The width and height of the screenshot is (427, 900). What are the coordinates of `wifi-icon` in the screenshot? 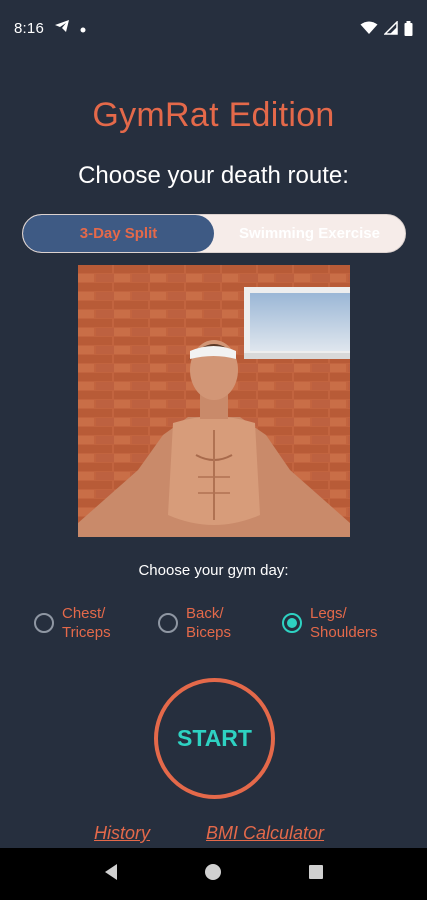 It's located at (369, 28).